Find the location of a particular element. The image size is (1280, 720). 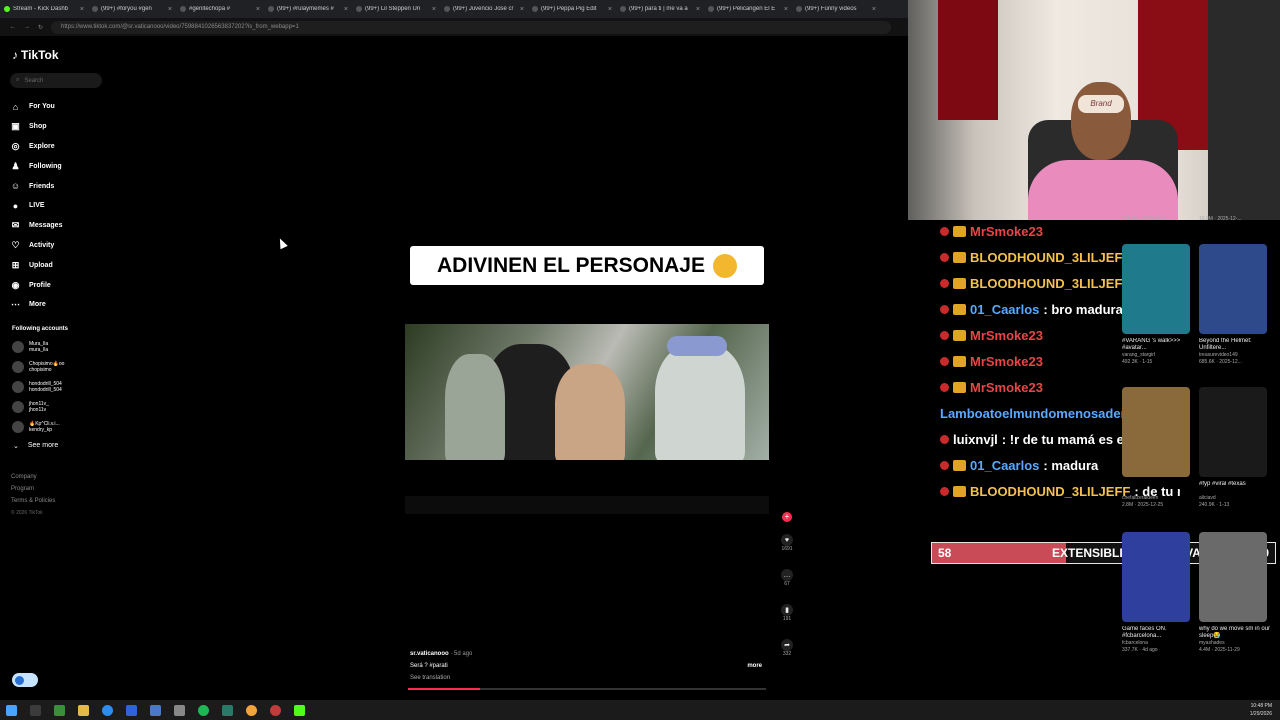

footer-link-terms: Terms & Policies is located at coordinates (33, 501).